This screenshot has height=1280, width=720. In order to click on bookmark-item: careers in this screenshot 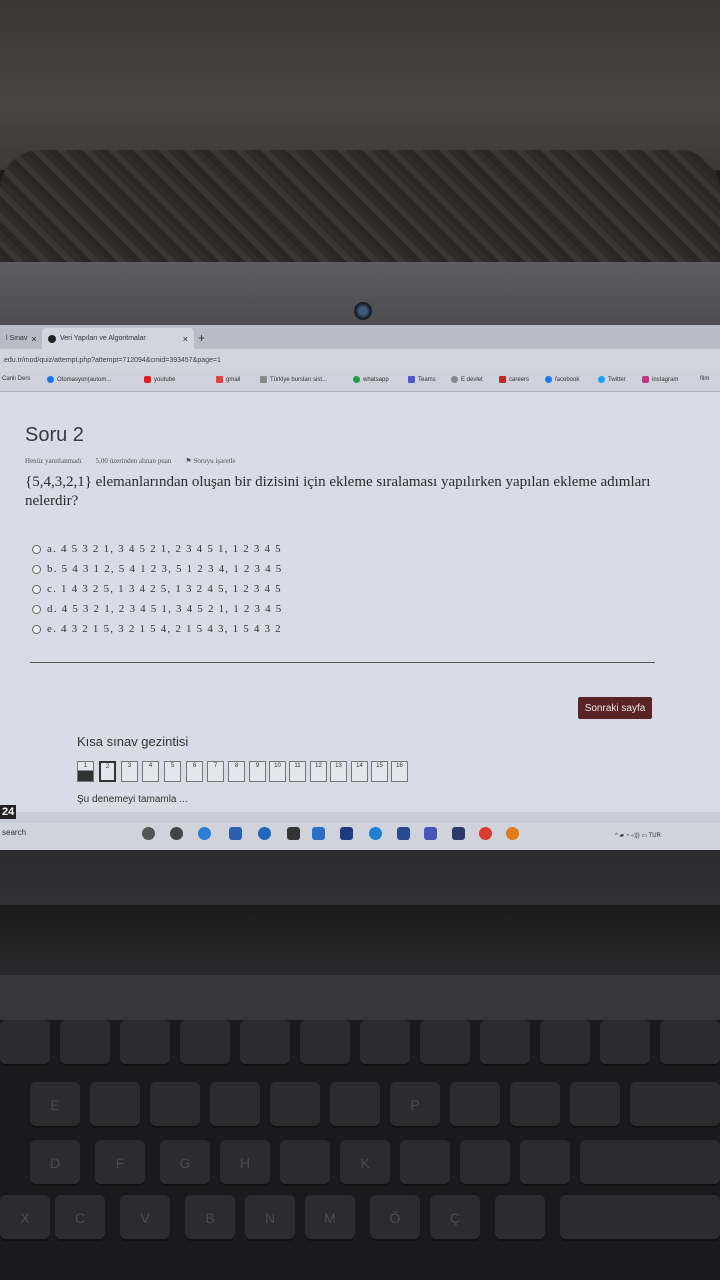, I will do `click(514, 379)`.